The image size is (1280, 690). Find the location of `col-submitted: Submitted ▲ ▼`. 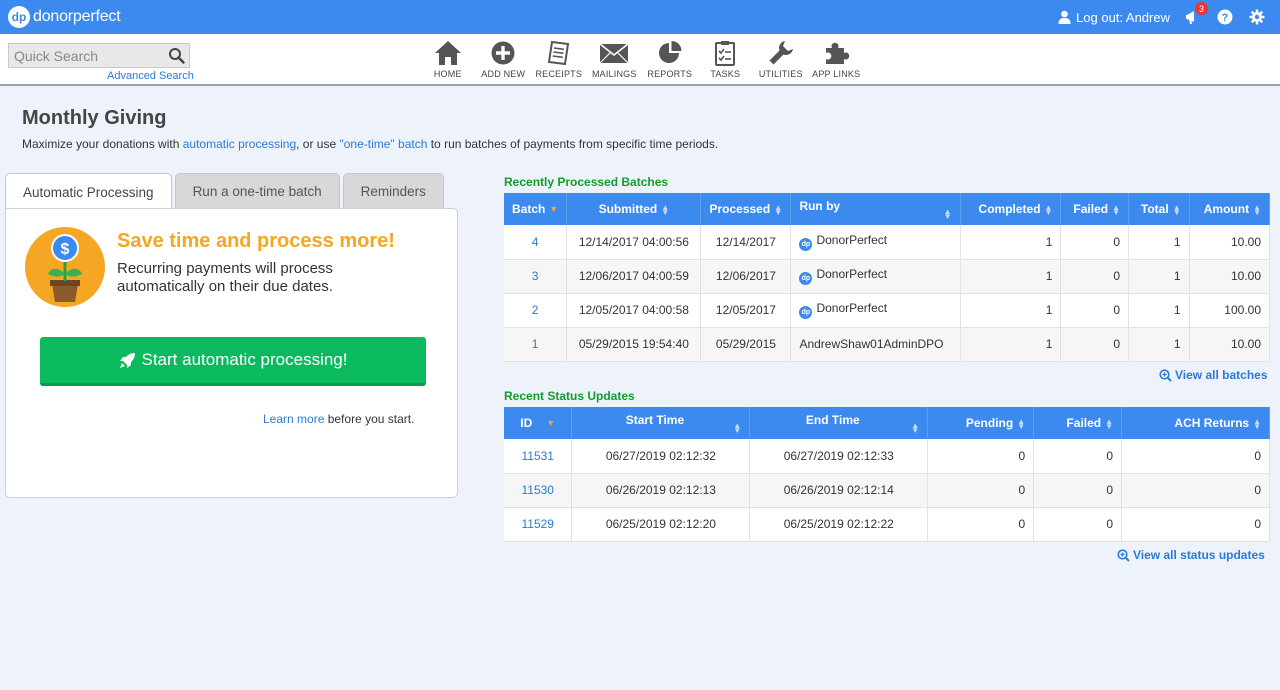

col-submitted: Submitted ▲ ▼ is located at coordinates (634, 209).